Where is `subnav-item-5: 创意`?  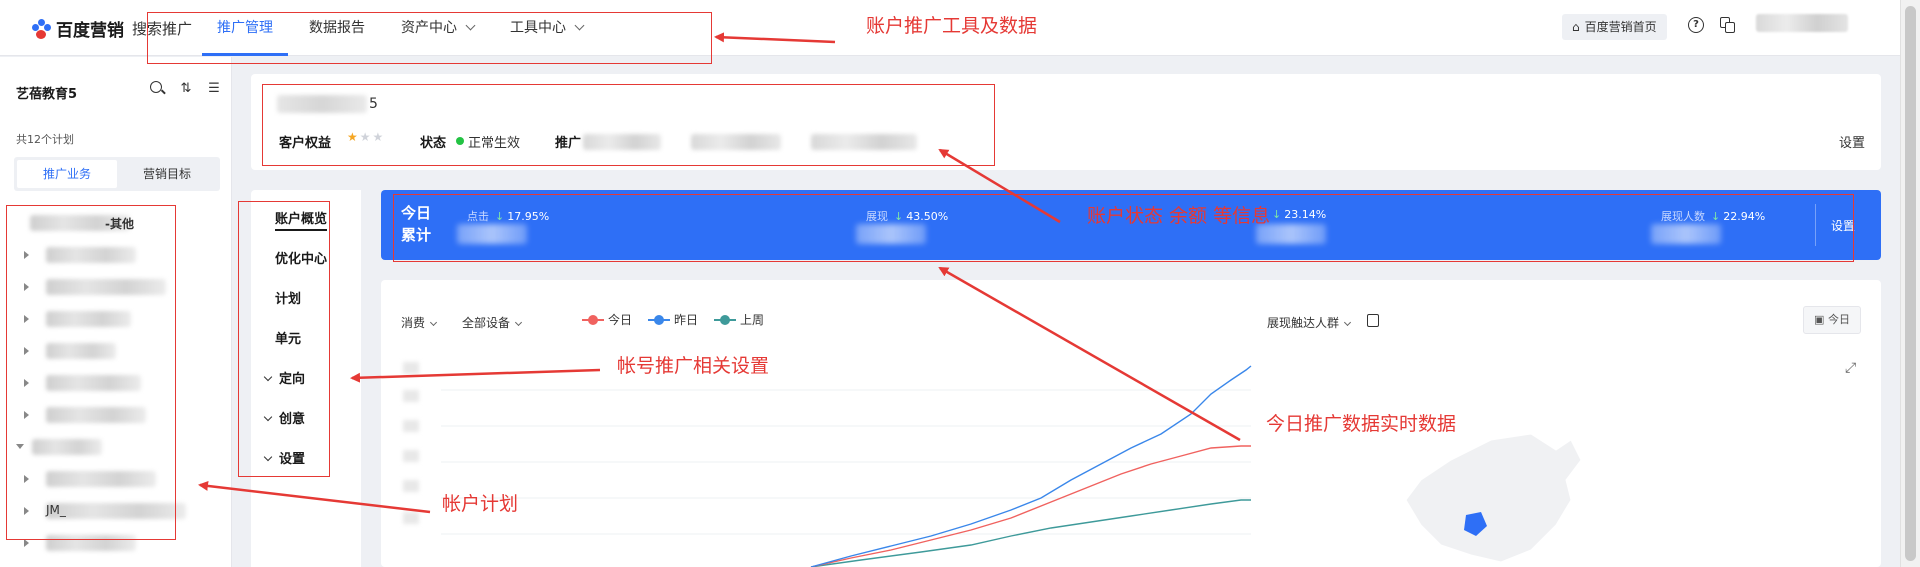 subnav-item-5: 创意 is located at coordinates (284, 417).